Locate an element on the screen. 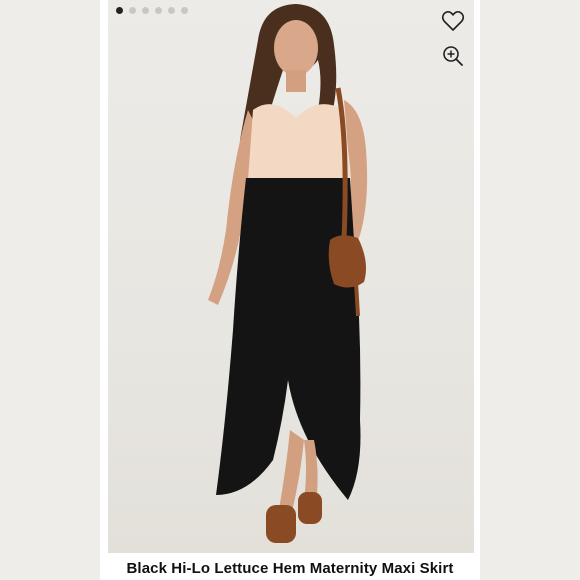  zoom-in-icon is located at coordinates (453, 56).